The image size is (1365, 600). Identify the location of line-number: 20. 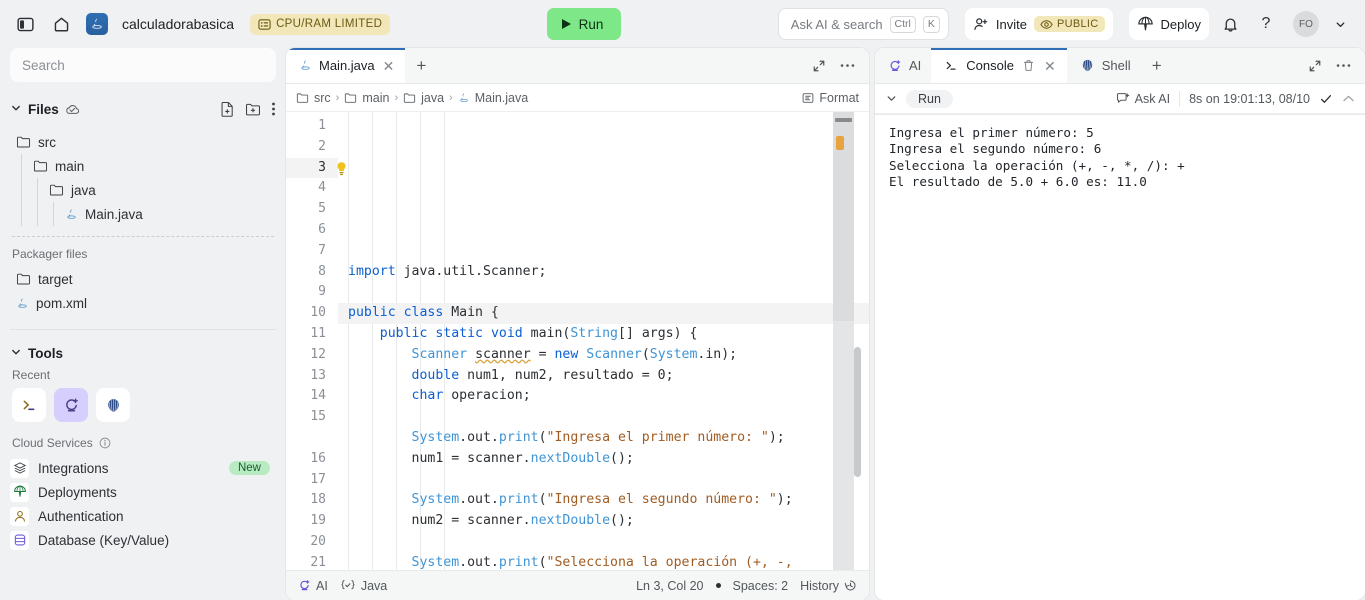
(318, 541).